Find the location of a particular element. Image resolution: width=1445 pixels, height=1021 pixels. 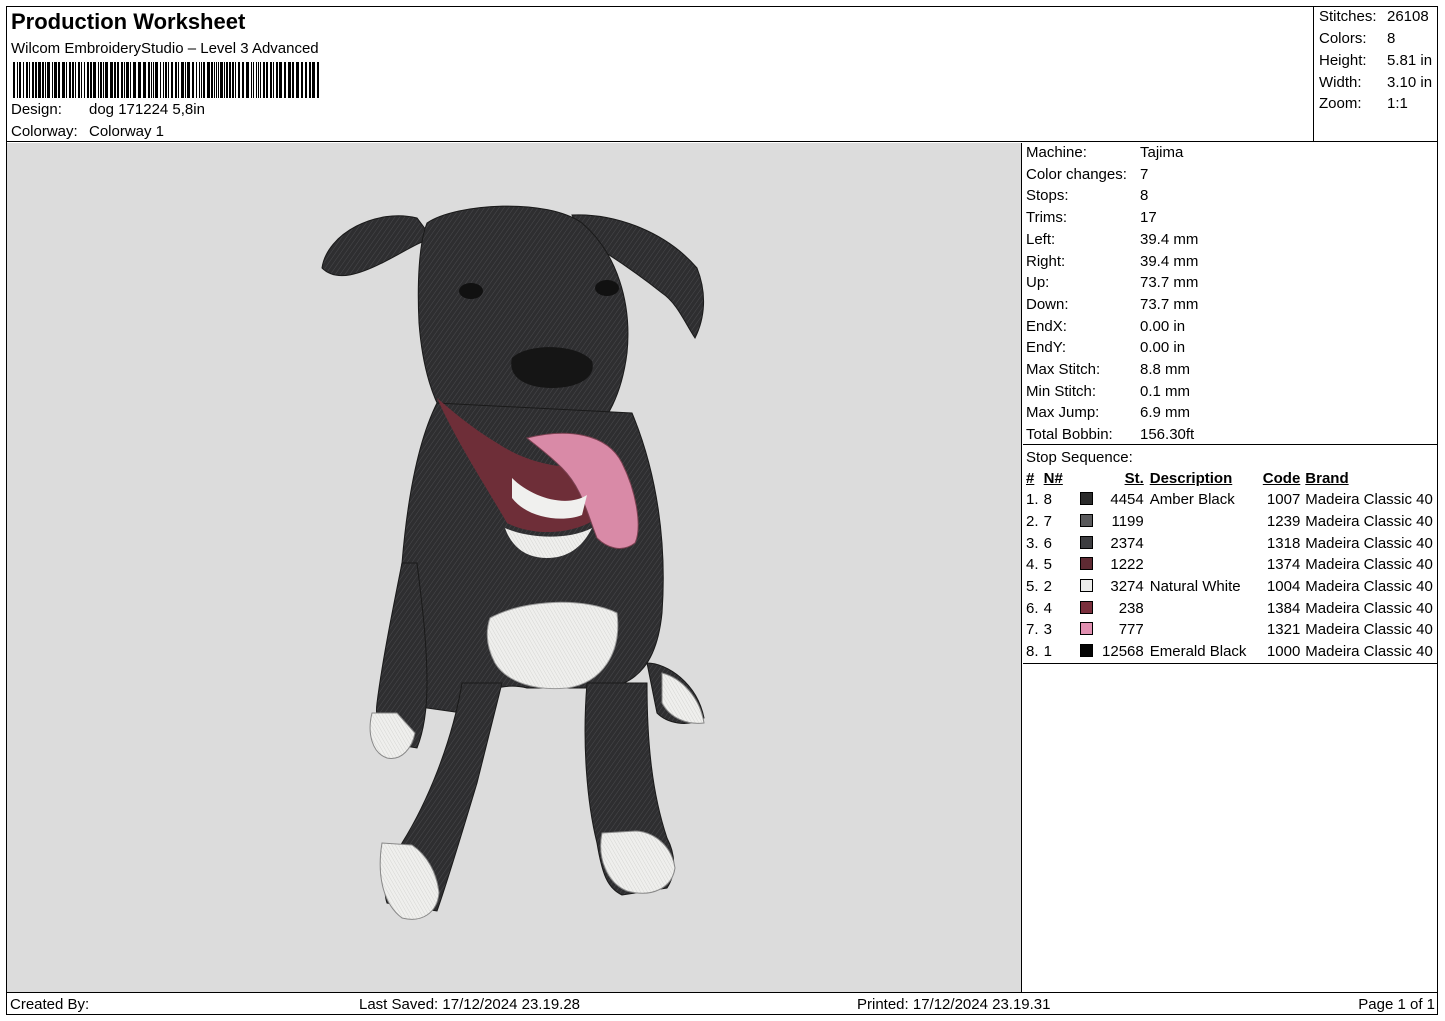

cell-needle: 7 is located at coordinates (1047, 522).